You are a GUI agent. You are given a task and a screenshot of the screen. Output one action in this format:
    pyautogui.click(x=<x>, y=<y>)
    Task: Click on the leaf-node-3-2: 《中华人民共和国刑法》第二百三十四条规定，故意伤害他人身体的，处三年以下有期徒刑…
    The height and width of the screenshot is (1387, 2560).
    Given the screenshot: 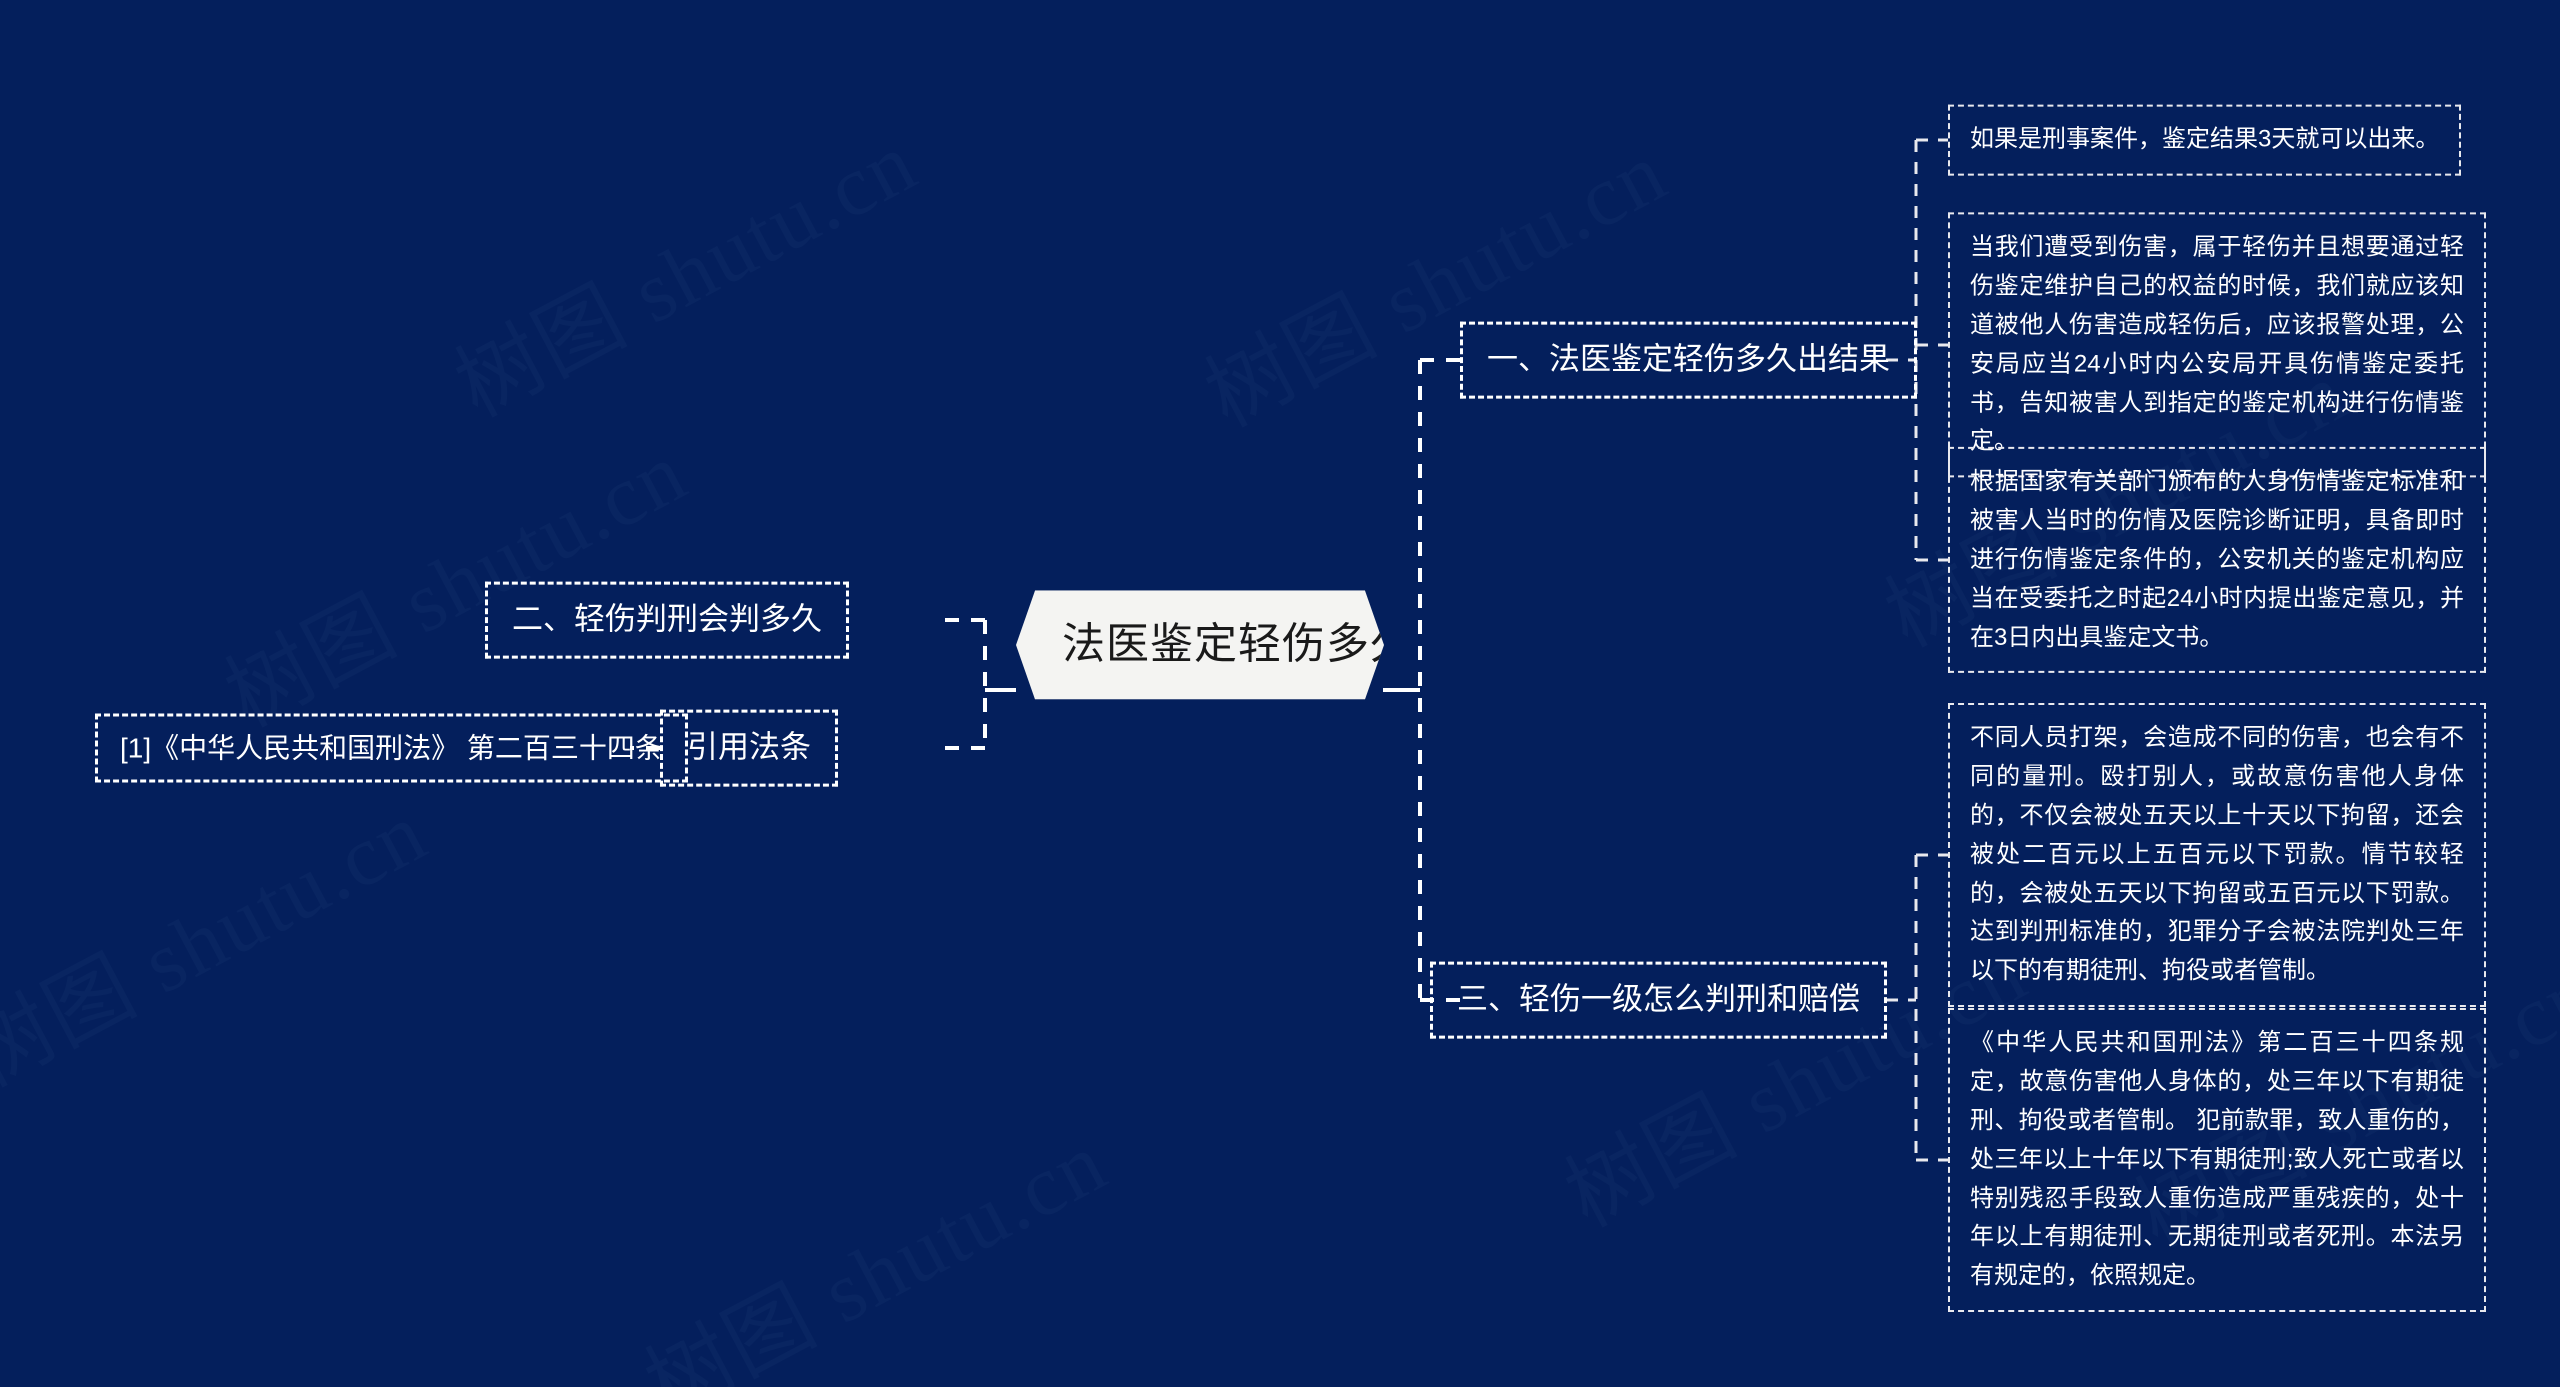 What is the action you would take?
    pyautogui.click(x=2217, y=1160)
    